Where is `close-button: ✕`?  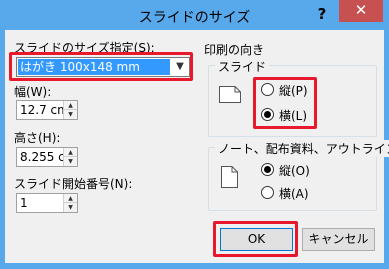
close-button: ✕ is located at coordinates (361, 11).